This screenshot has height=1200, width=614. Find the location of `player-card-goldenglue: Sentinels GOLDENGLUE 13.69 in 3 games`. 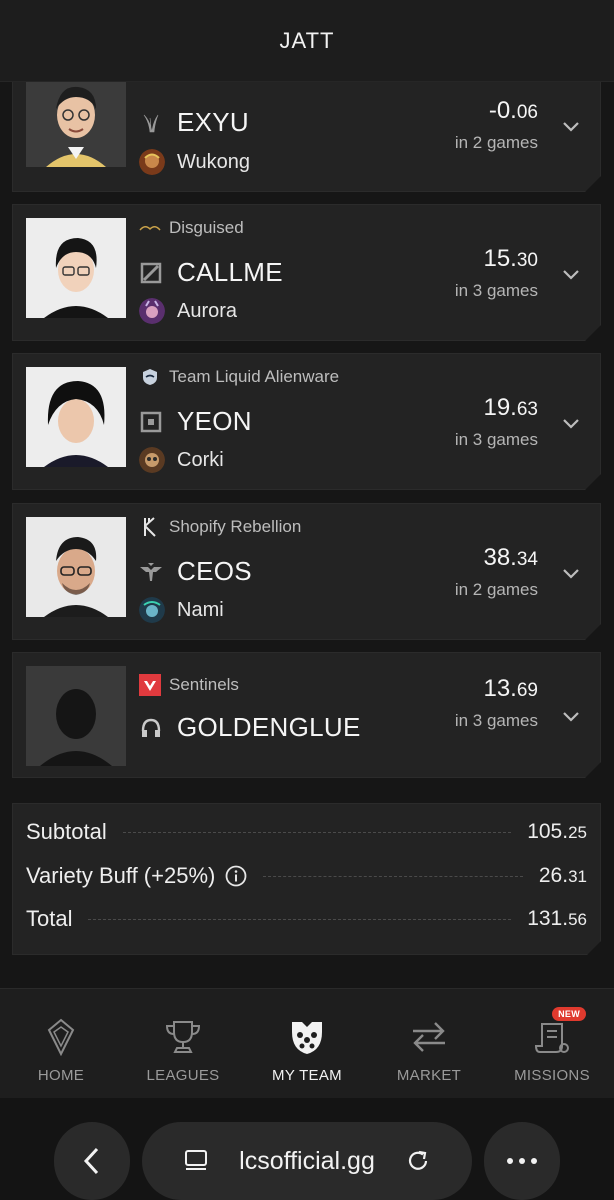

player-card-goldenglue: Sentinels GOLDENGLUE 13.69 in 3 games is located at coordinates (306, 715).